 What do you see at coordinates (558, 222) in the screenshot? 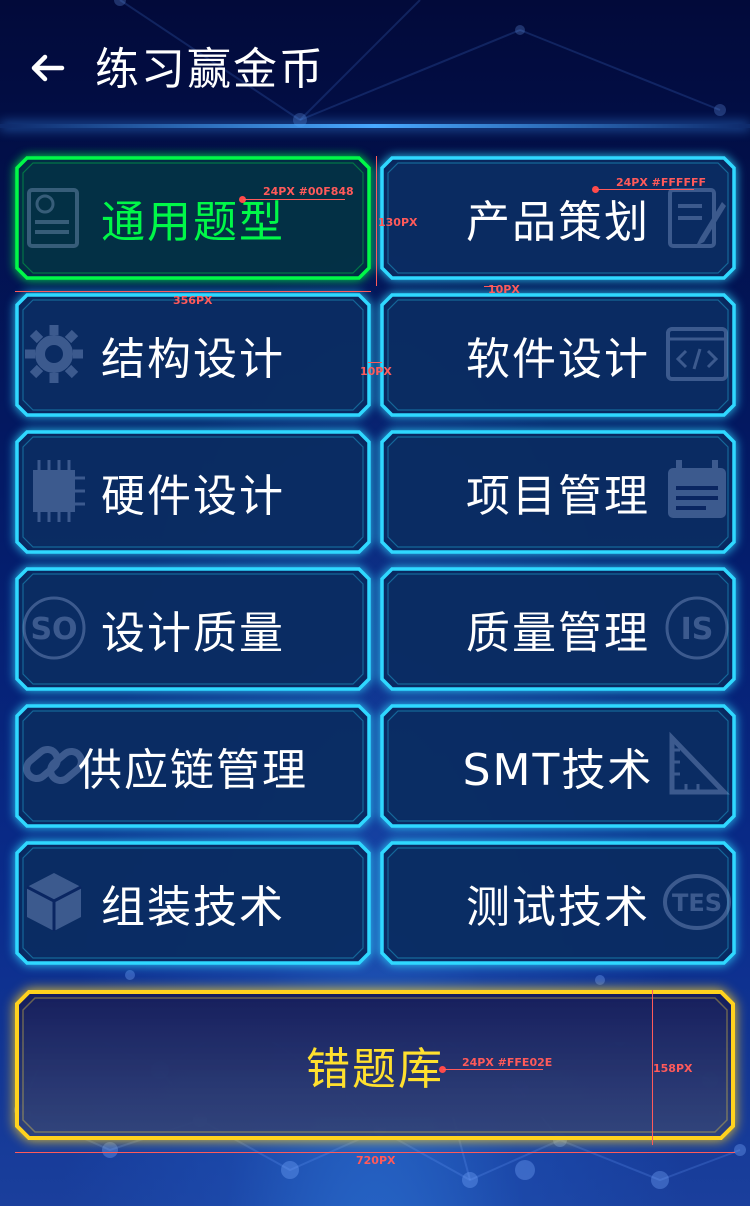
I see `category-label: 产品策划` at bounding box center [558, 222].